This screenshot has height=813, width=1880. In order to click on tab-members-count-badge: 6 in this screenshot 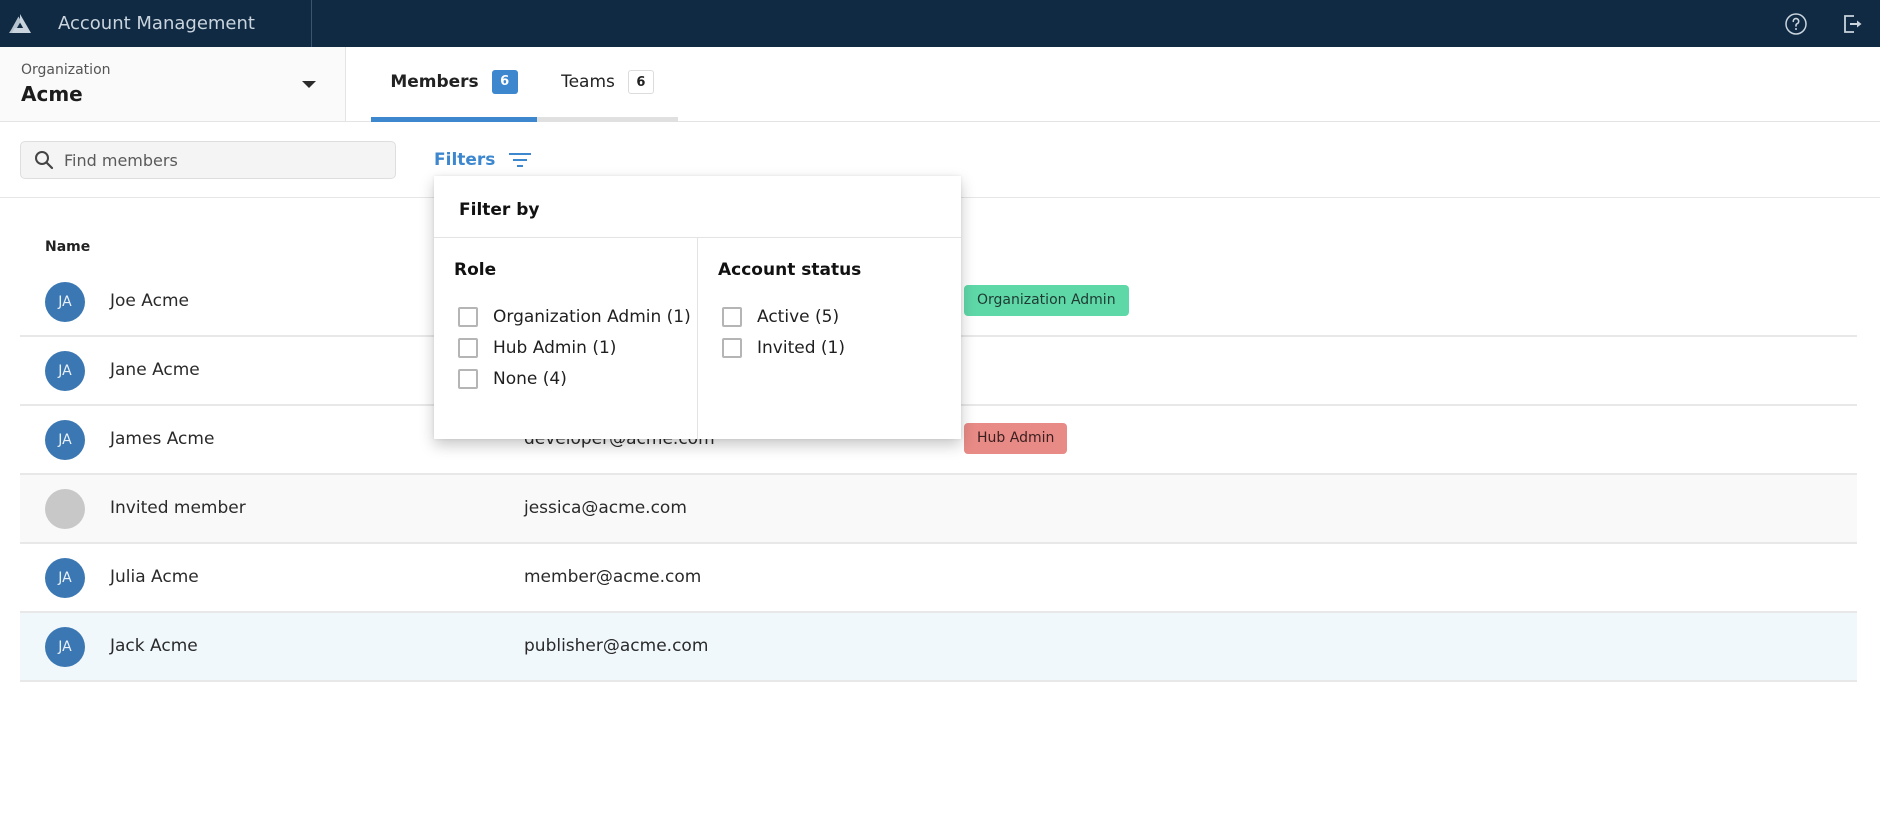, I will do `click(504, 82)`.